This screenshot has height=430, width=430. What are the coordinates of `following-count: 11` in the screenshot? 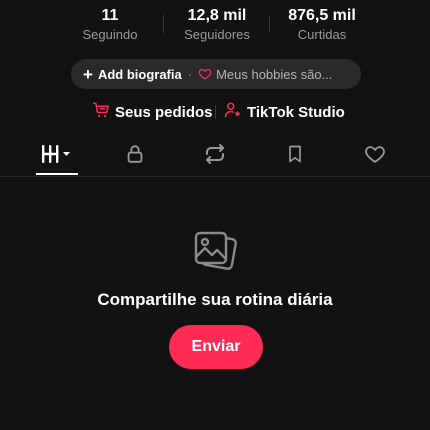 It's located at (110, 15).